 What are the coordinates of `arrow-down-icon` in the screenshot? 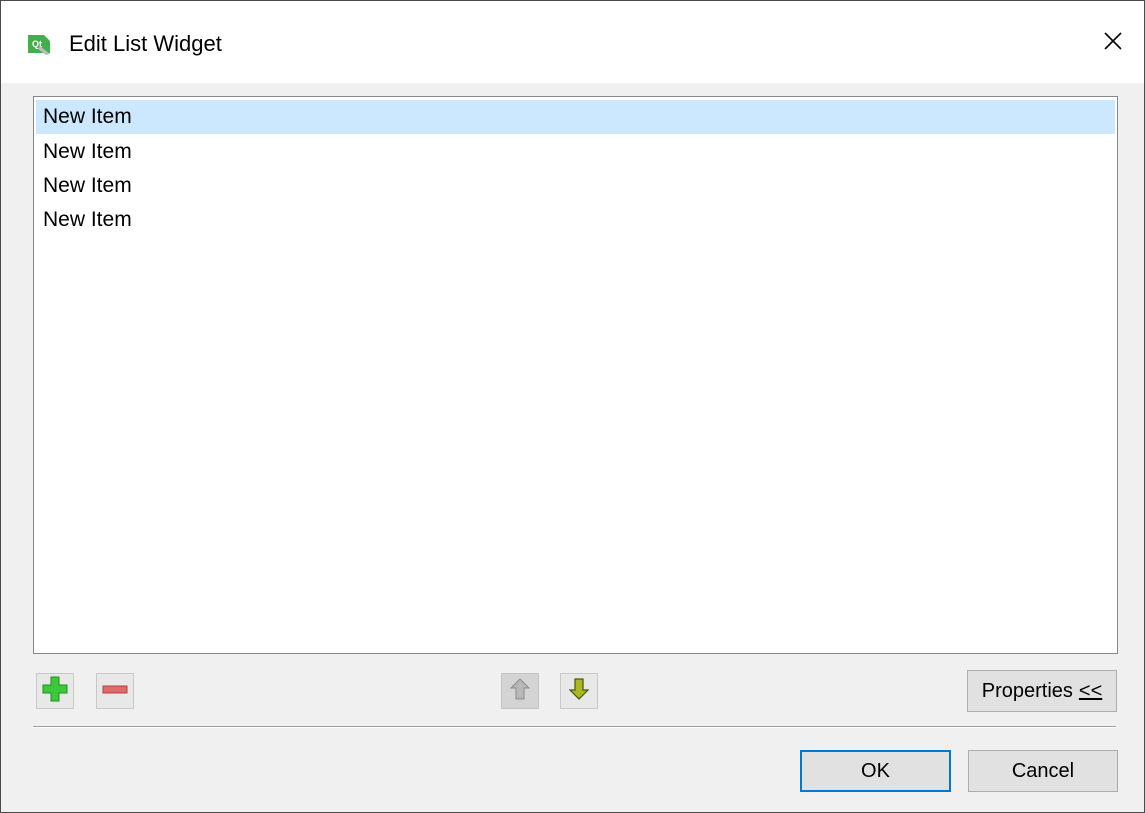 It's located at (579, 691).